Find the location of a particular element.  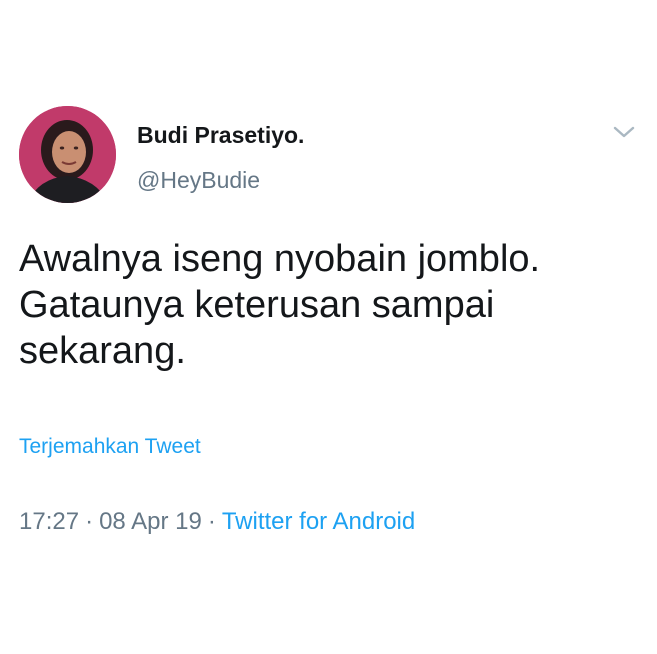

tweet-time: 17:27 is located at coordinates (49, 521).